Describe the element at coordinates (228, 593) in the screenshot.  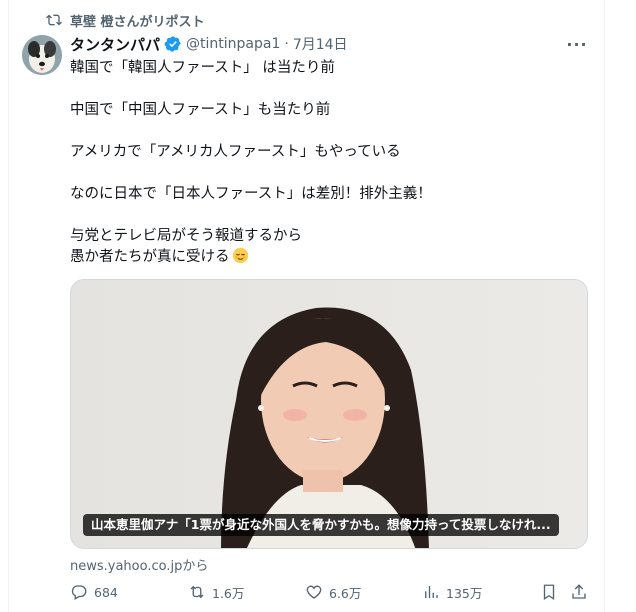
I see `repost-count: 1.6万` at that location.